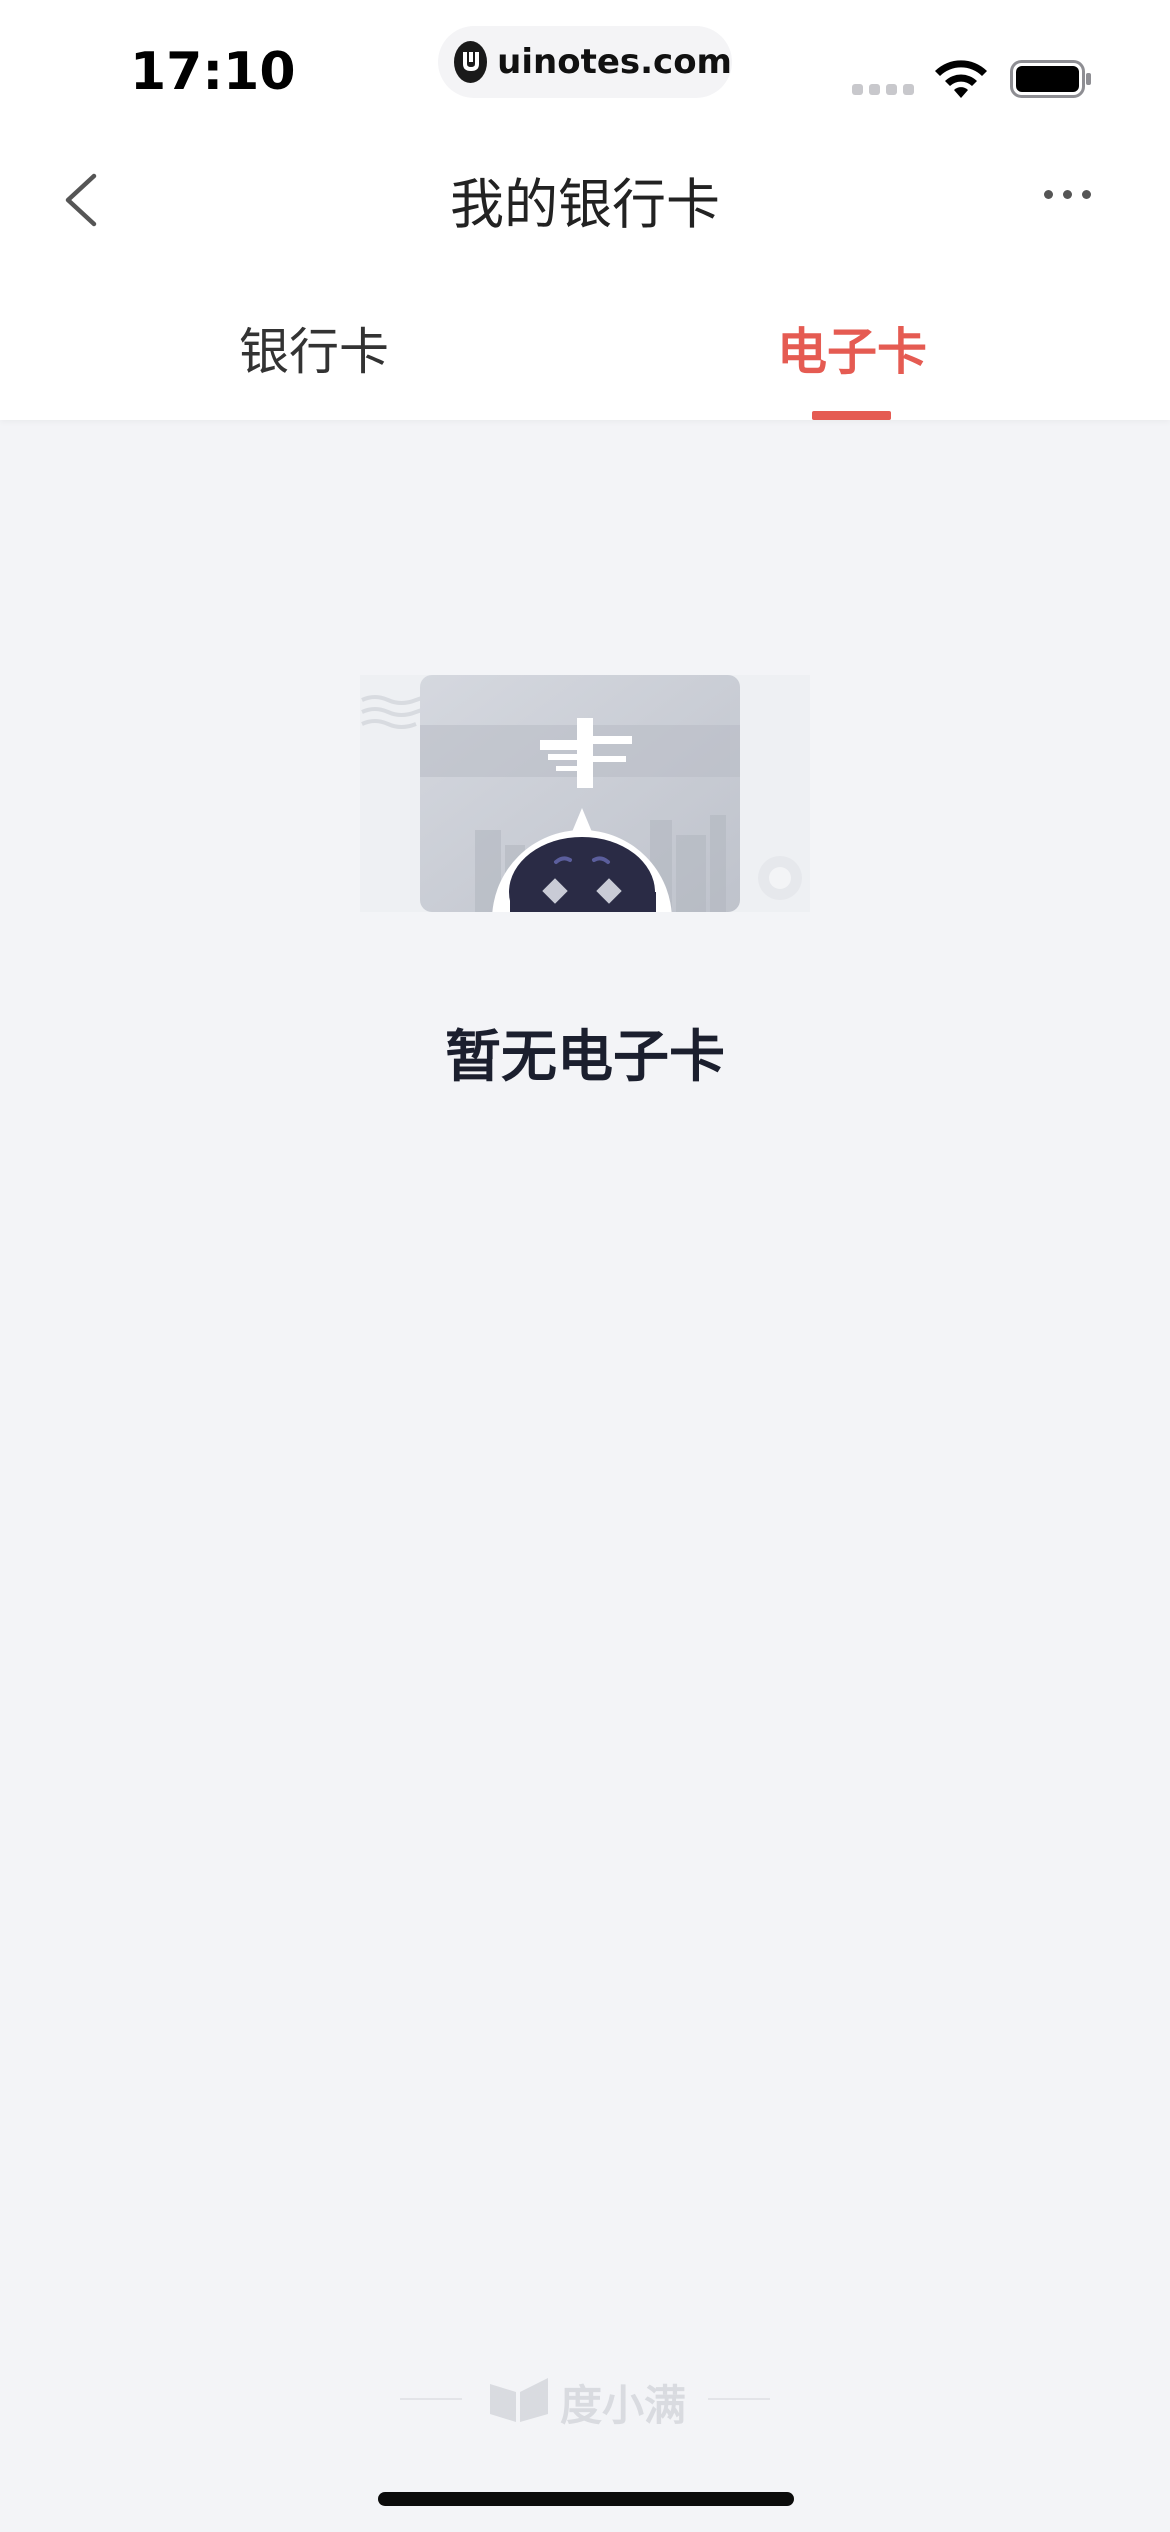  Describe the element at coordinates (961, 79) in the screenshot. I see `wifi-icon` at that location.